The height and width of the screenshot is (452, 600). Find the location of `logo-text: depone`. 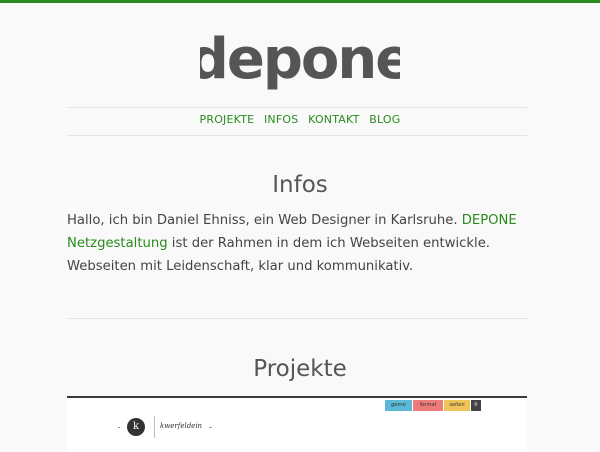

logo-text: depone is located at coordinates (300, 60).